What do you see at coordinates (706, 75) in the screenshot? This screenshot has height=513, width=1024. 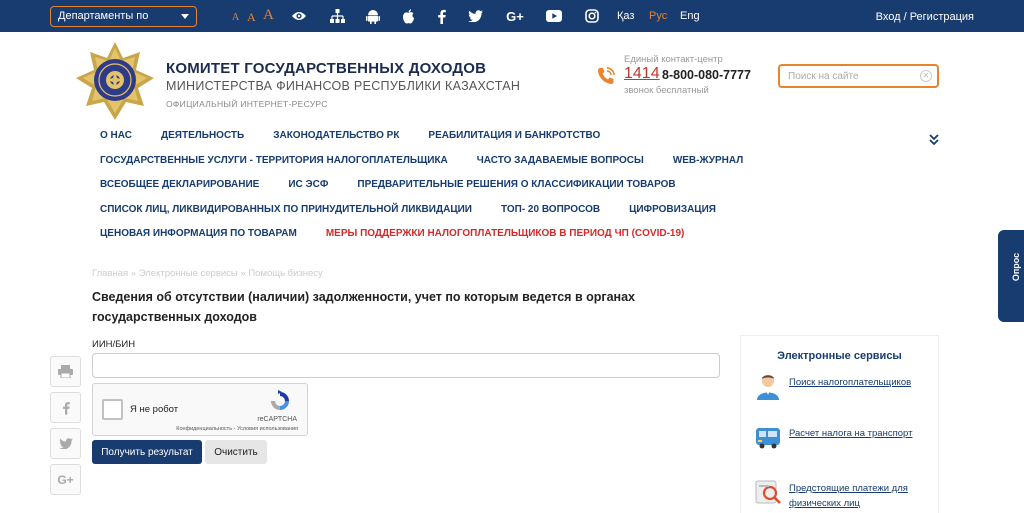 I see `long-phone-number: 8-800-080-7777` at bounding box center [706, 75].